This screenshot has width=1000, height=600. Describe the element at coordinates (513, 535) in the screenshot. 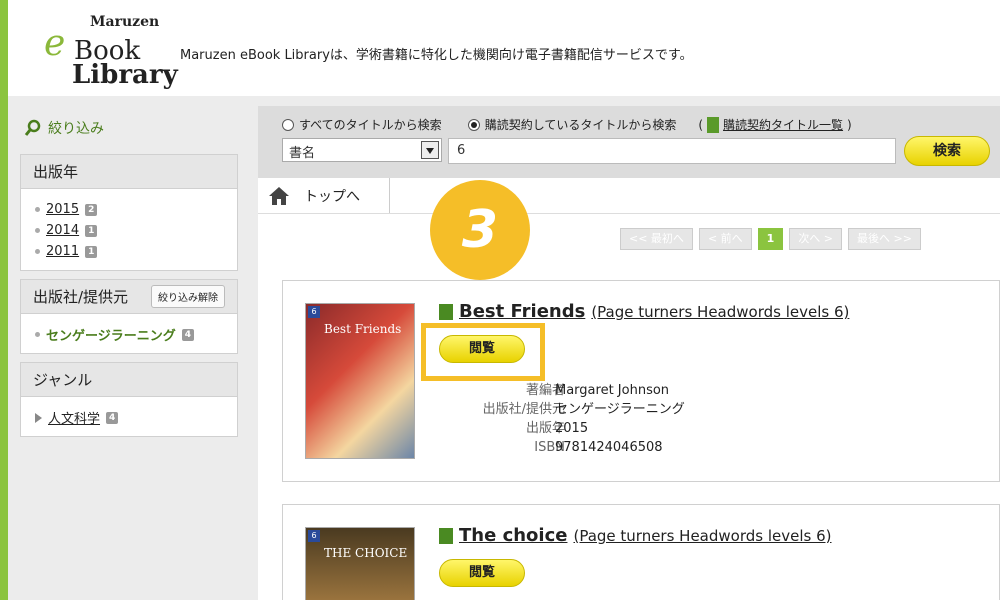

I see `book-title-link: The choice` at that location.